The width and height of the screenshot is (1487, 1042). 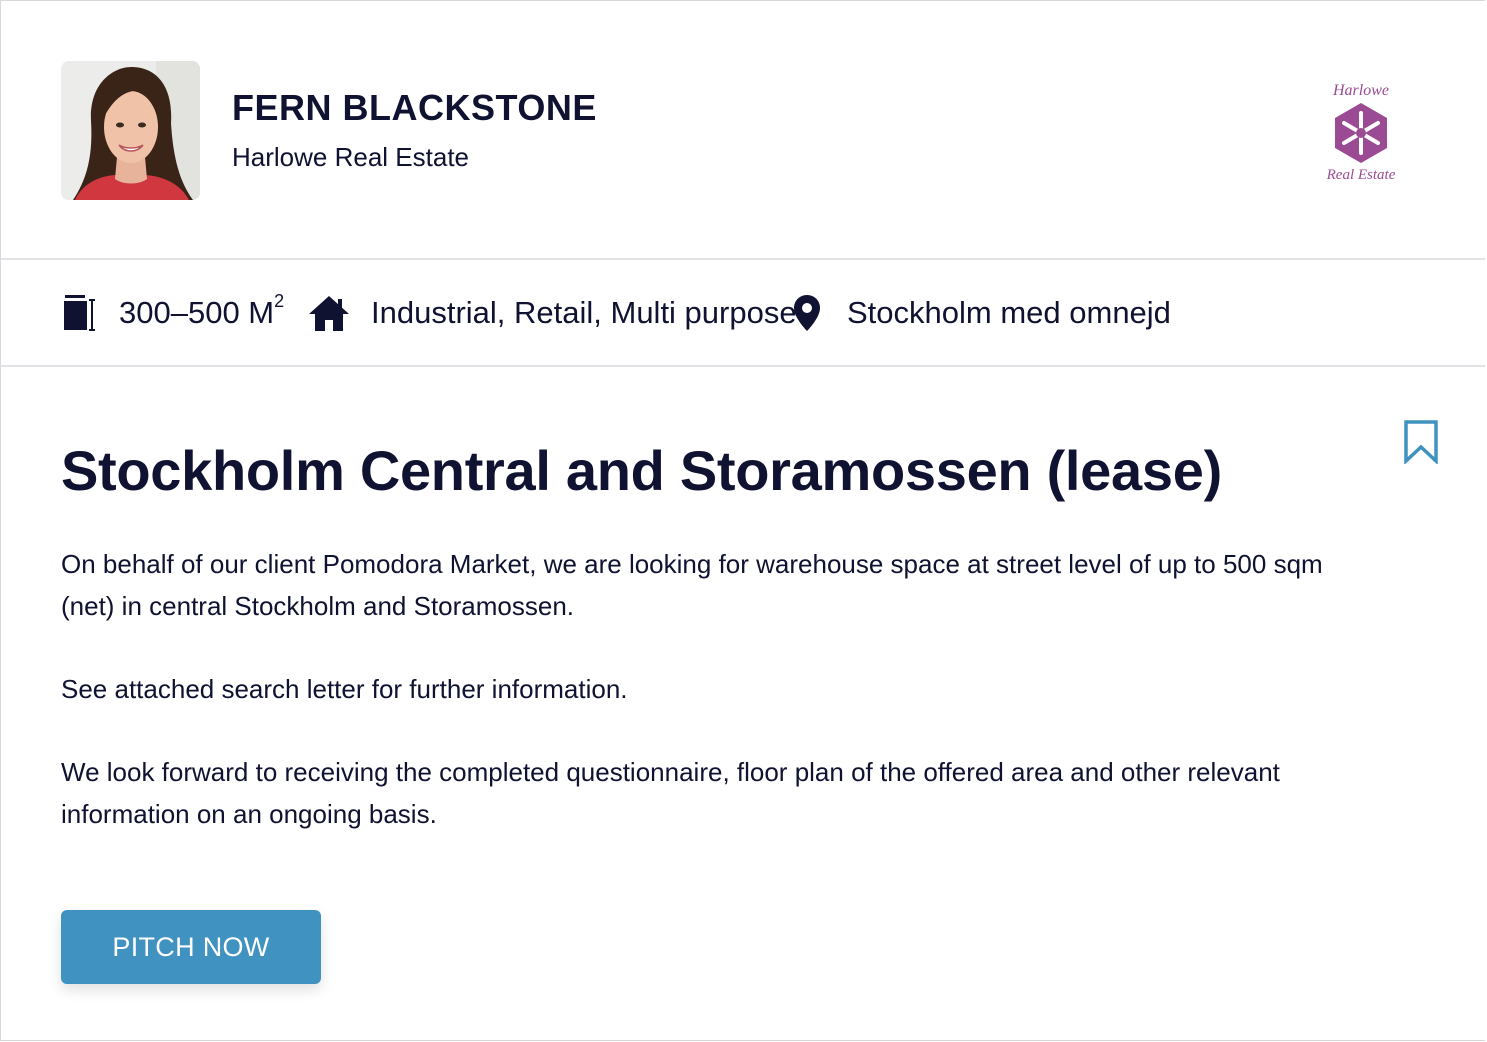 I want to click on meta-property-type: Industrial, Retail, Multi purpose, so click(x=552, y=312).